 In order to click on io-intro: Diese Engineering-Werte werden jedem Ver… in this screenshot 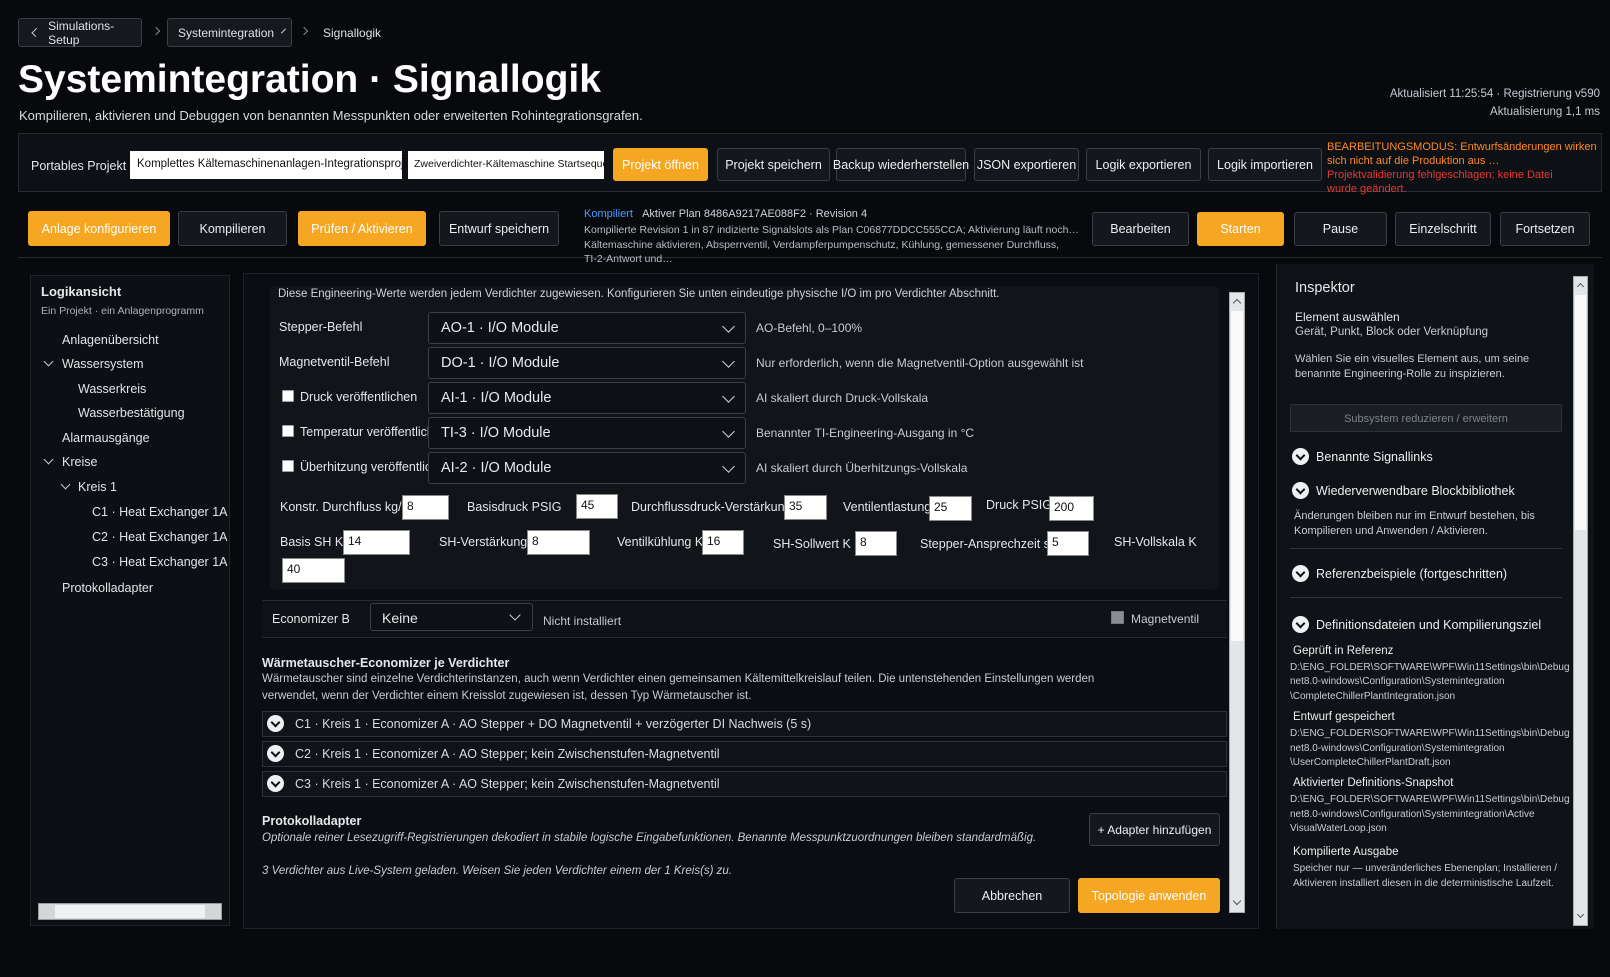, I will do `click(639, 294)`.